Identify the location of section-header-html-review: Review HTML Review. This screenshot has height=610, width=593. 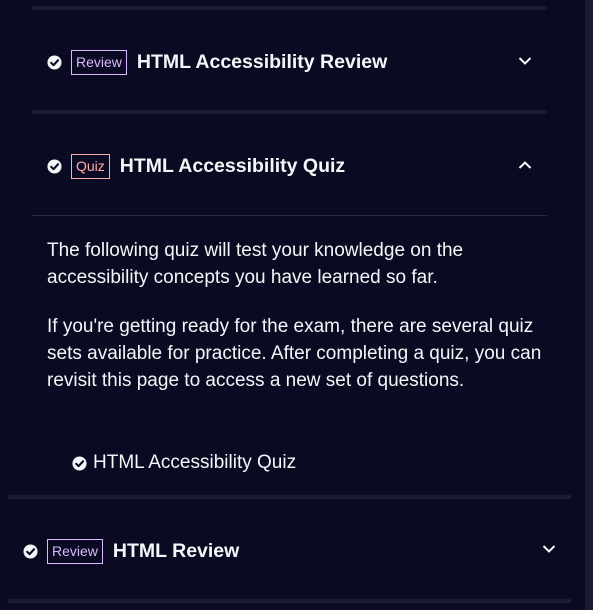
(297, 551).